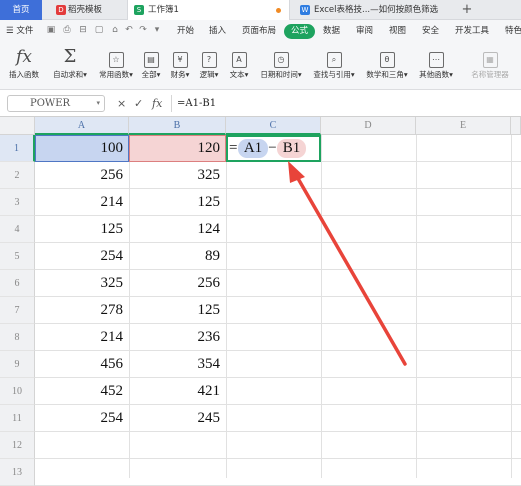 The height and width of the screenshot is (486, 521). What do you see at coordinates (51, 30) in the screenshot?
I see `save-icon: ▣` at bounding box center [51, 30].